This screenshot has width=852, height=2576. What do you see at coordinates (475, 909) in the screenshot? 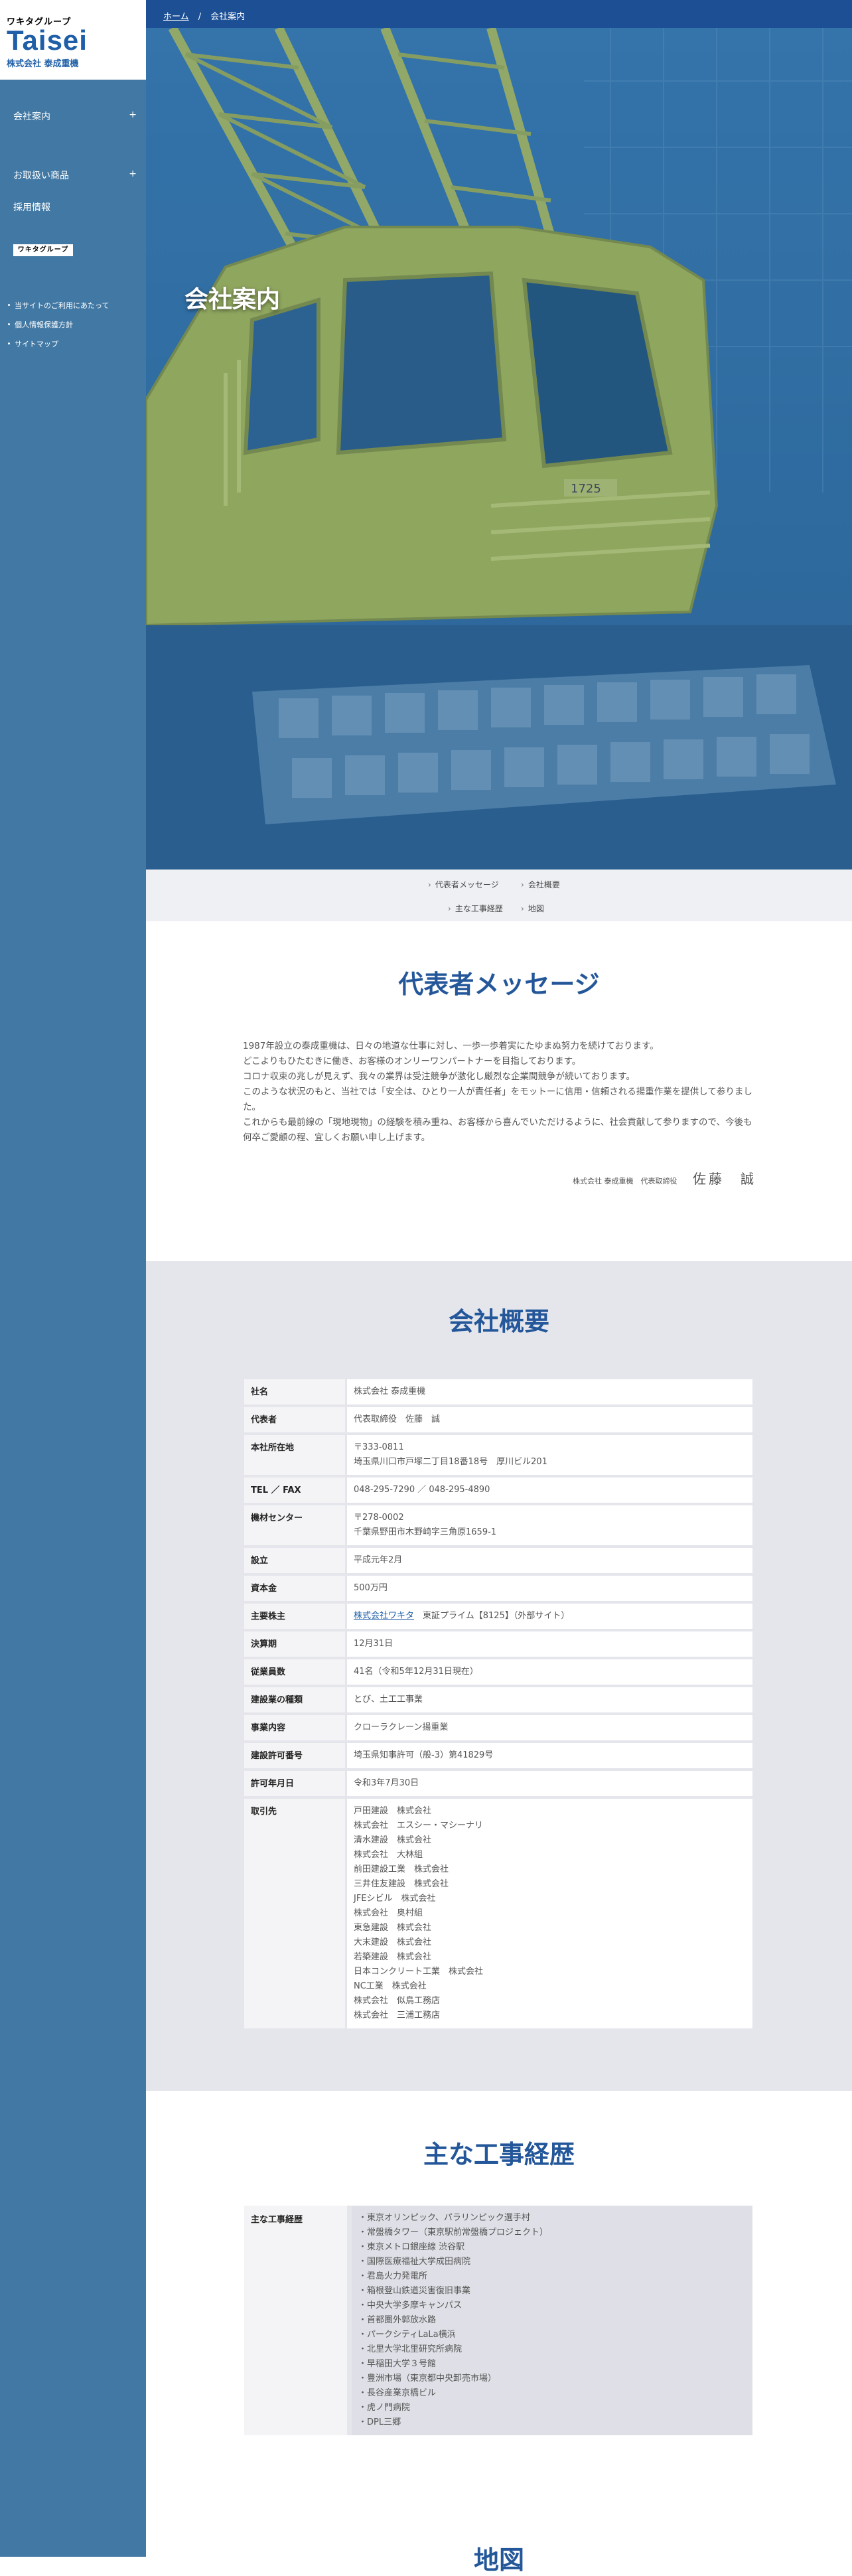
I see `anchor-works: 主な工事経歴` at bounding box center [475, 909].